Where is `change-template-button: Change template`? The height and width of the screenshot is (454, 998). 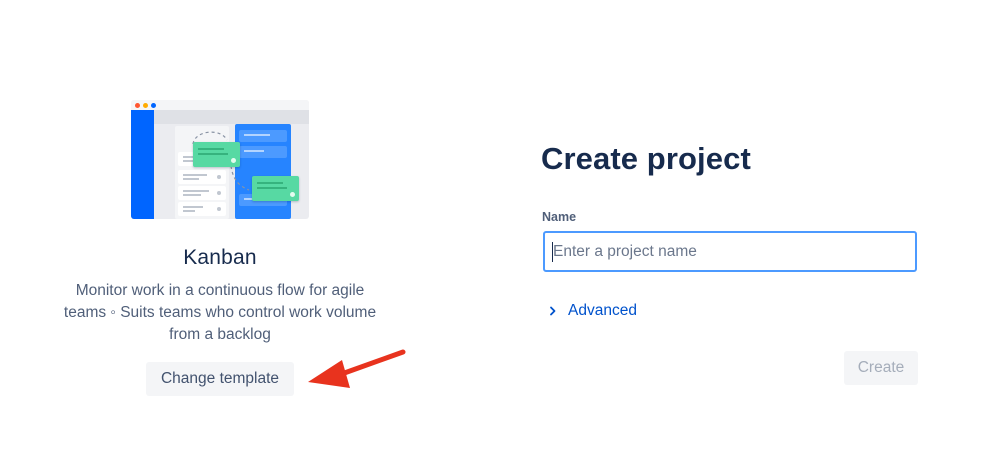
change-template-button: Change template is located at coordinates (220, 379).